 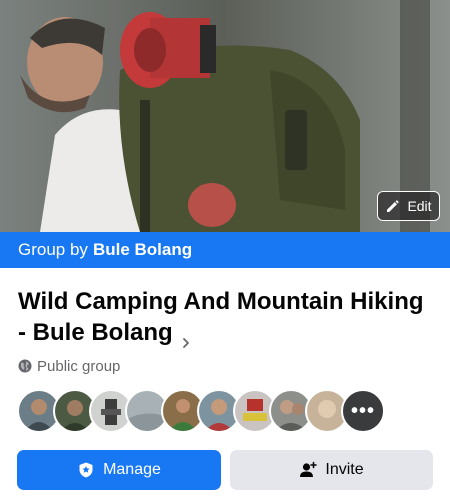 I want to click on invite-button: Invite, so click(x=331, y=470).